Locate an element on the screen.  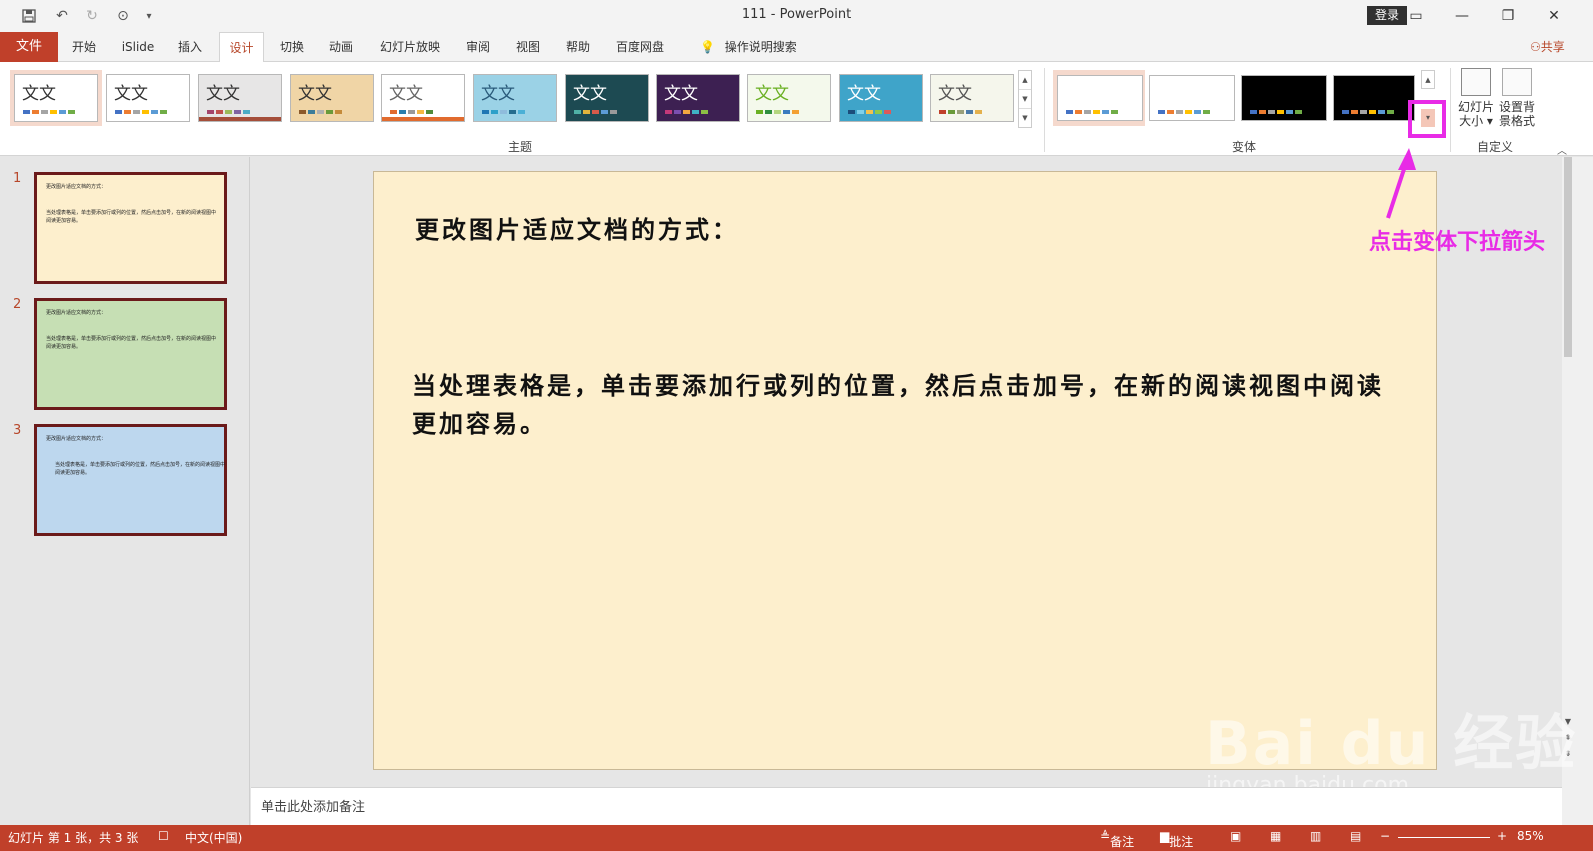
format-background-label: 设置背景格式 is located at coordinates (1516, 114).